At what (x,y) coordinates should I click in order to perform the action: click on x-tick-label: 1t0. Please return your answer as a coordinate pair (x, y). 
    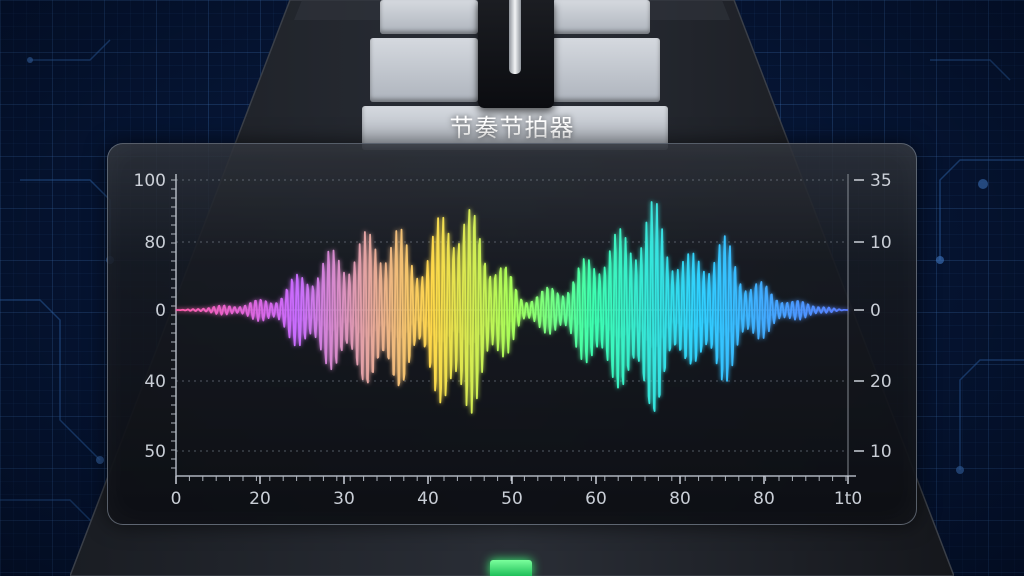
    Looking at the image, I should click on (848, 499).